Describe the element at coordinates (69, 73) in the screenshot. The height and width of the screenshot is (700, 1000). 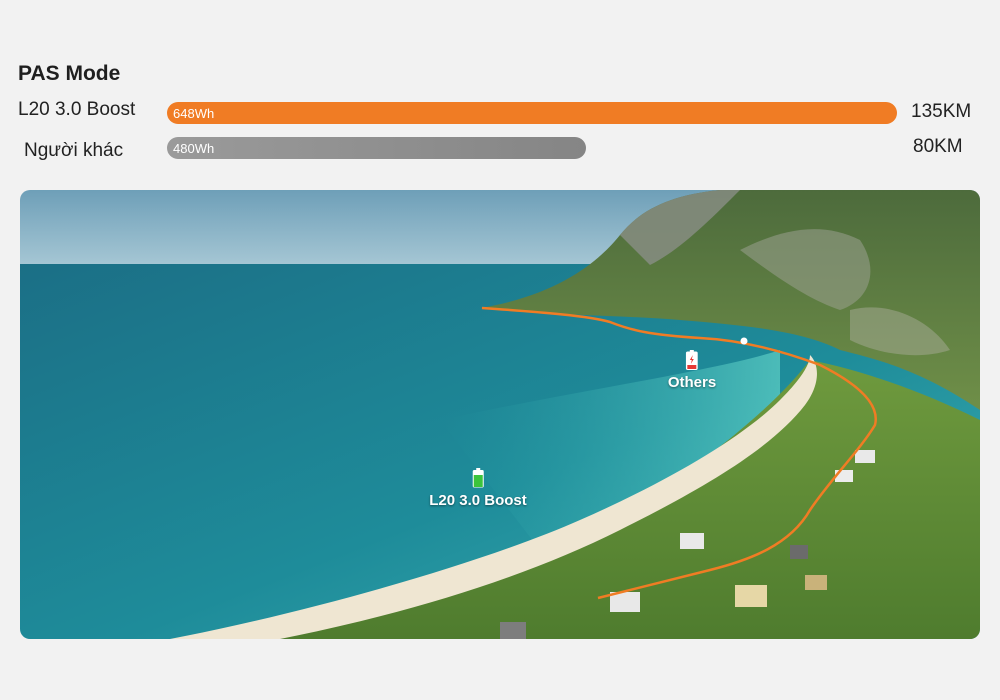
I see `pas-mode-title: PAS Mode` at that location.